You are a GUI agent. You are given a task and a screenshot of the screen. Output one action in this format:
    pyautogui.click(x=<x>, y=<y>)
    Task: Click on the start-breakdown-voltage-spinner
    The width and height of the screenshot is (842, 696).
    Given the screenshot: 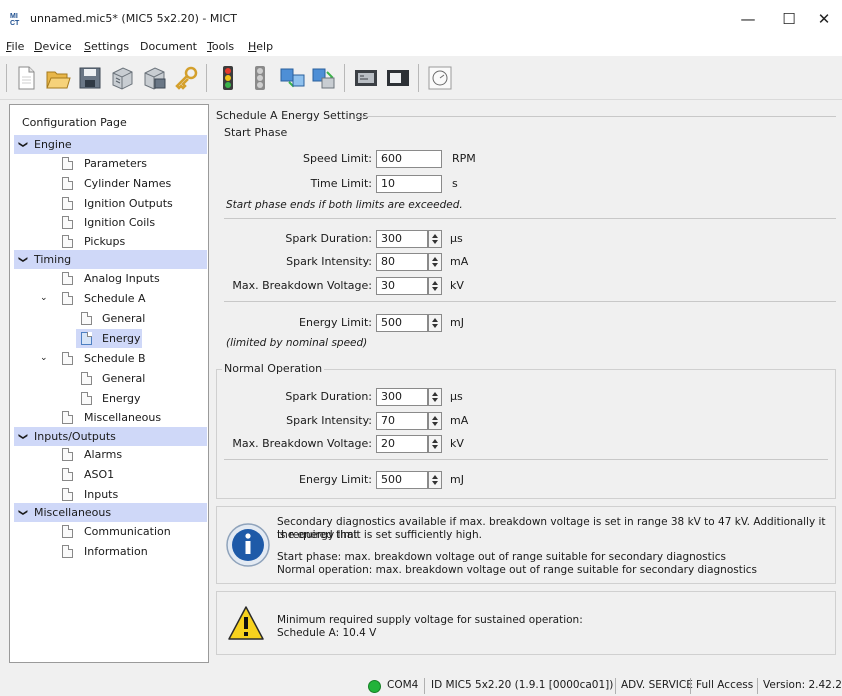 What is the action you would take?
    pyautogui.click(x=435, y=286)
    